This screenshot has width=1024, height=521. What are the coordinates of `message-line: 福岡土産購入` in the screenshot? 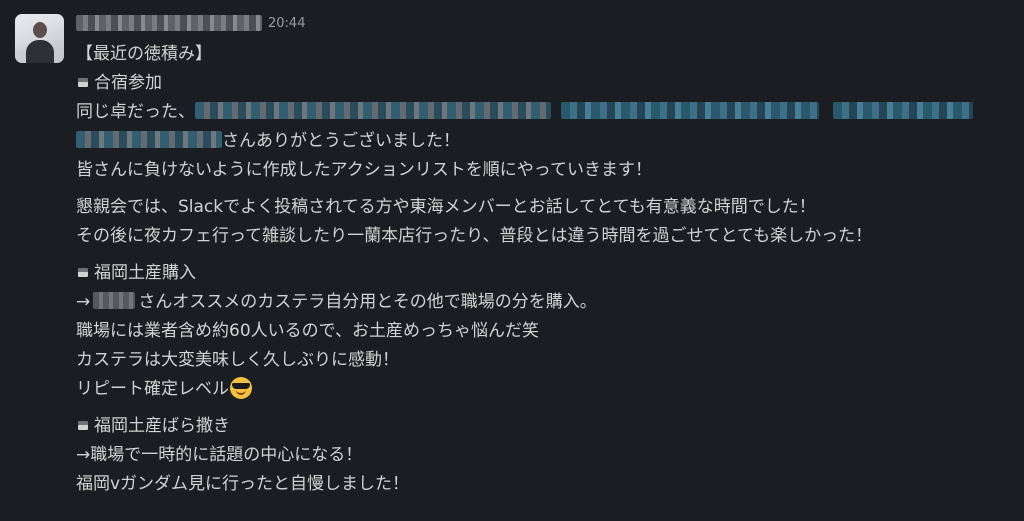 It's located at (546, 273).